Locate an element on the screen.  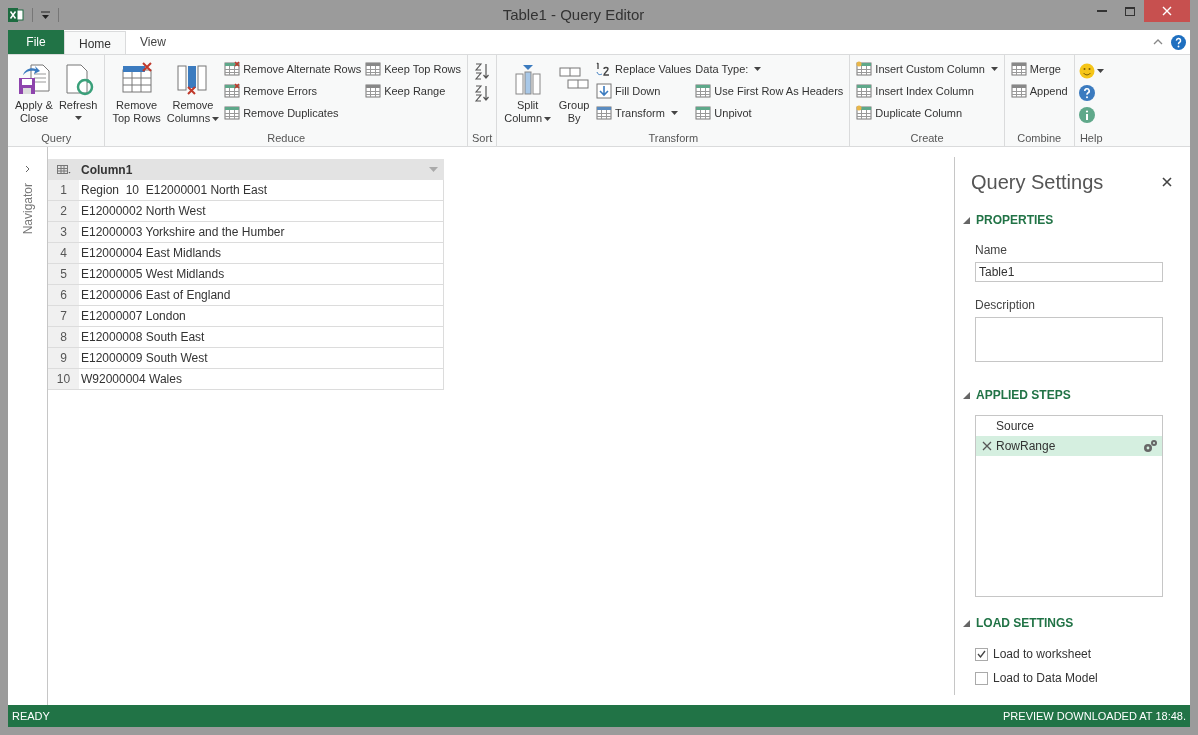
gear-icon is located at coordinates (1150, 446).